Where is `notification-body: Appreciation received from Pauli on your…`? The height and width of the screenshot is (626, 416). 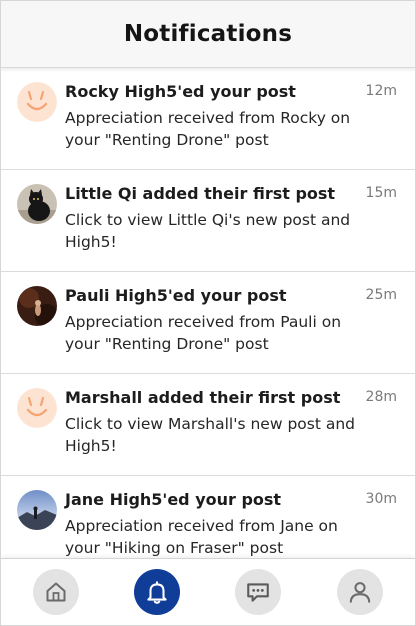 notification-body: Appreciation received from Pauli on your… is located at coordinates (203, 333).